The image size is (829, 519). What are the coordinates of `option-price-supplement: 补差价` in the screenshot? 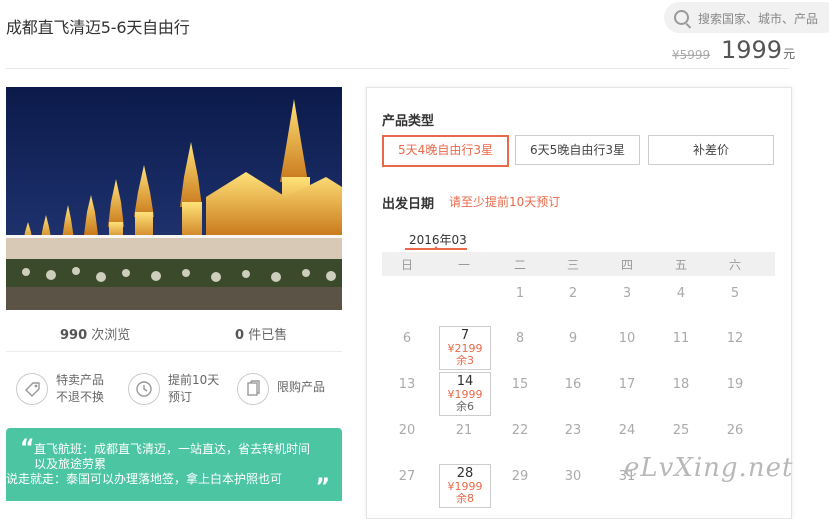 It's located at (711, 150).